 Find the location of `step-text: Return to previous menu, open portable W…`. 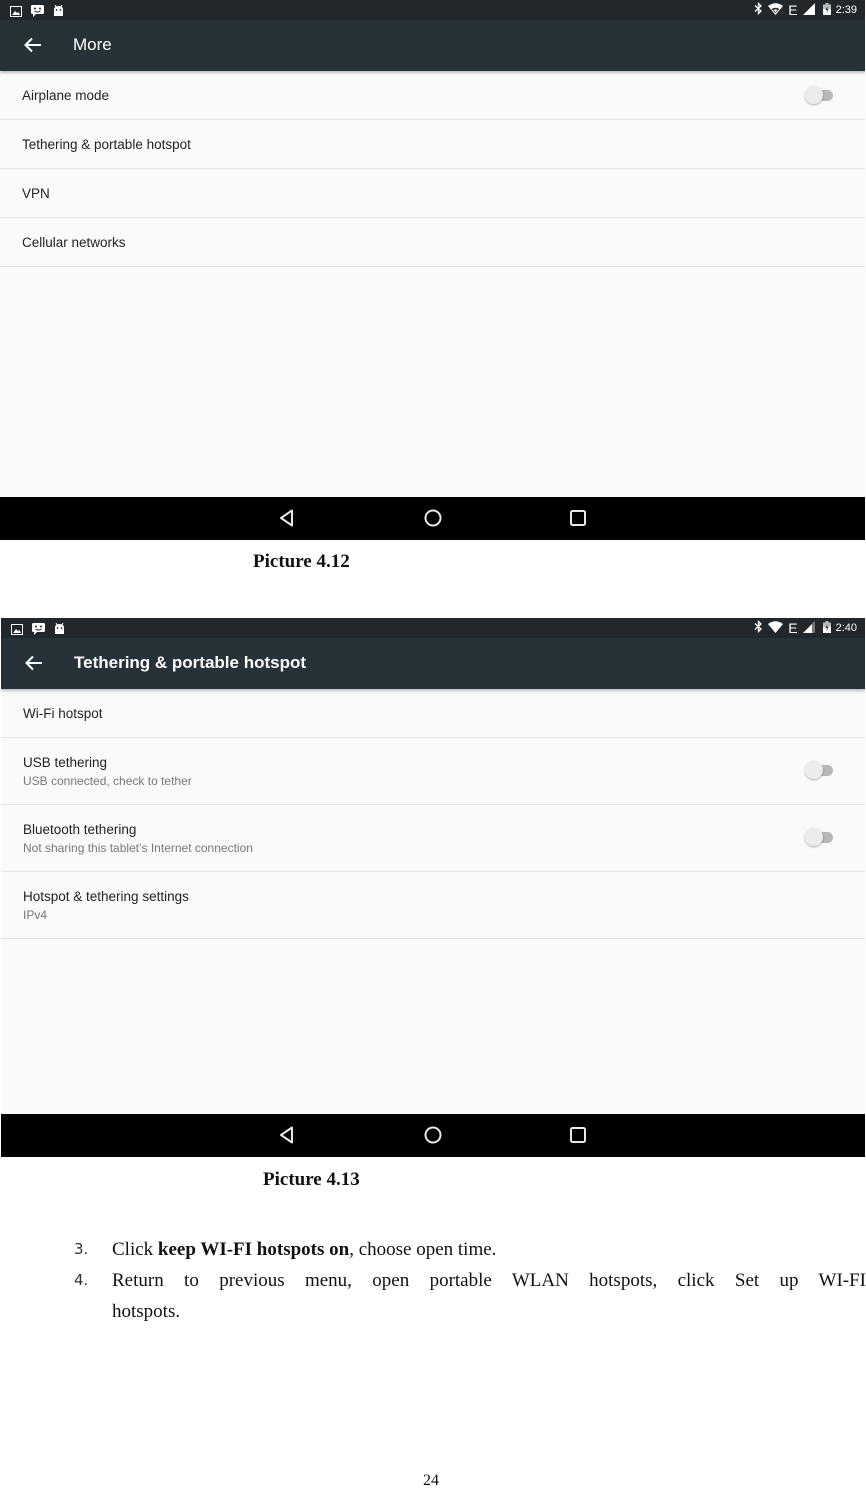

step-text: Return to previous menu, open portable W… is located at coordinates (489, 1296).